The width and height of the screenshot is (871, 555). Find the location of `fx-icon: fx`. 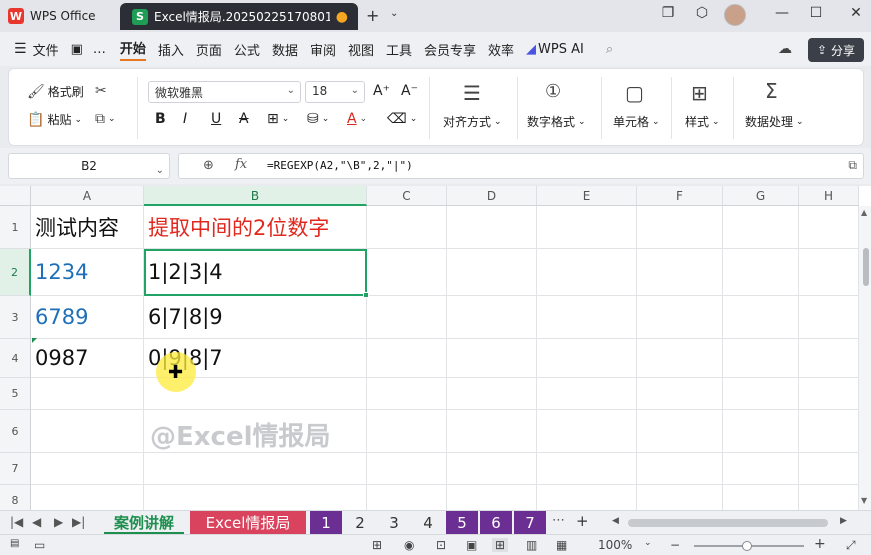

fx-icon: fx is located at coordinates (241, 164).